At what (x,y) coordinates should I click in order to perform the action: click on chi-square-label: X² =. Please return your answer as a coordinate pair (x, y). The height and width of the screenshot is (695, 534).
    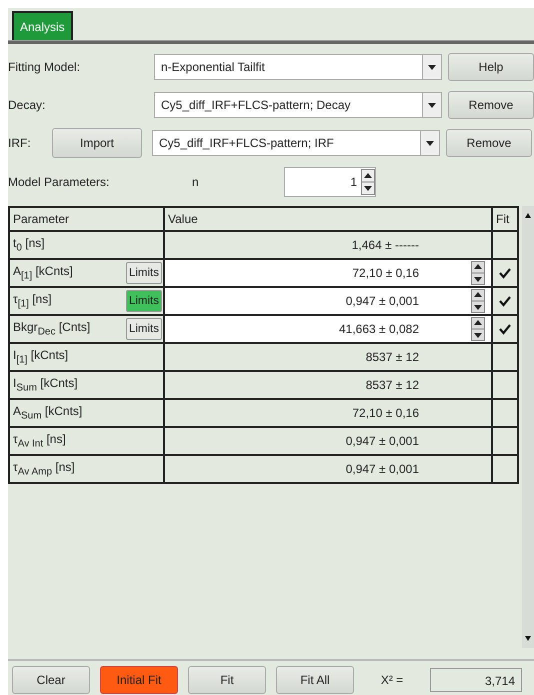
    Looking at the image, I should click on (392, 680).